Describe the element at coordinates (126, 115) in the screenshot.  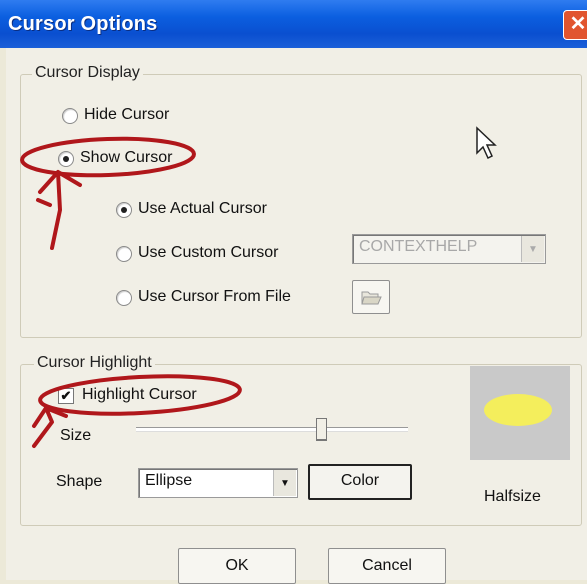
I see `hide-cursor-label: Hide Cursor` at that location.